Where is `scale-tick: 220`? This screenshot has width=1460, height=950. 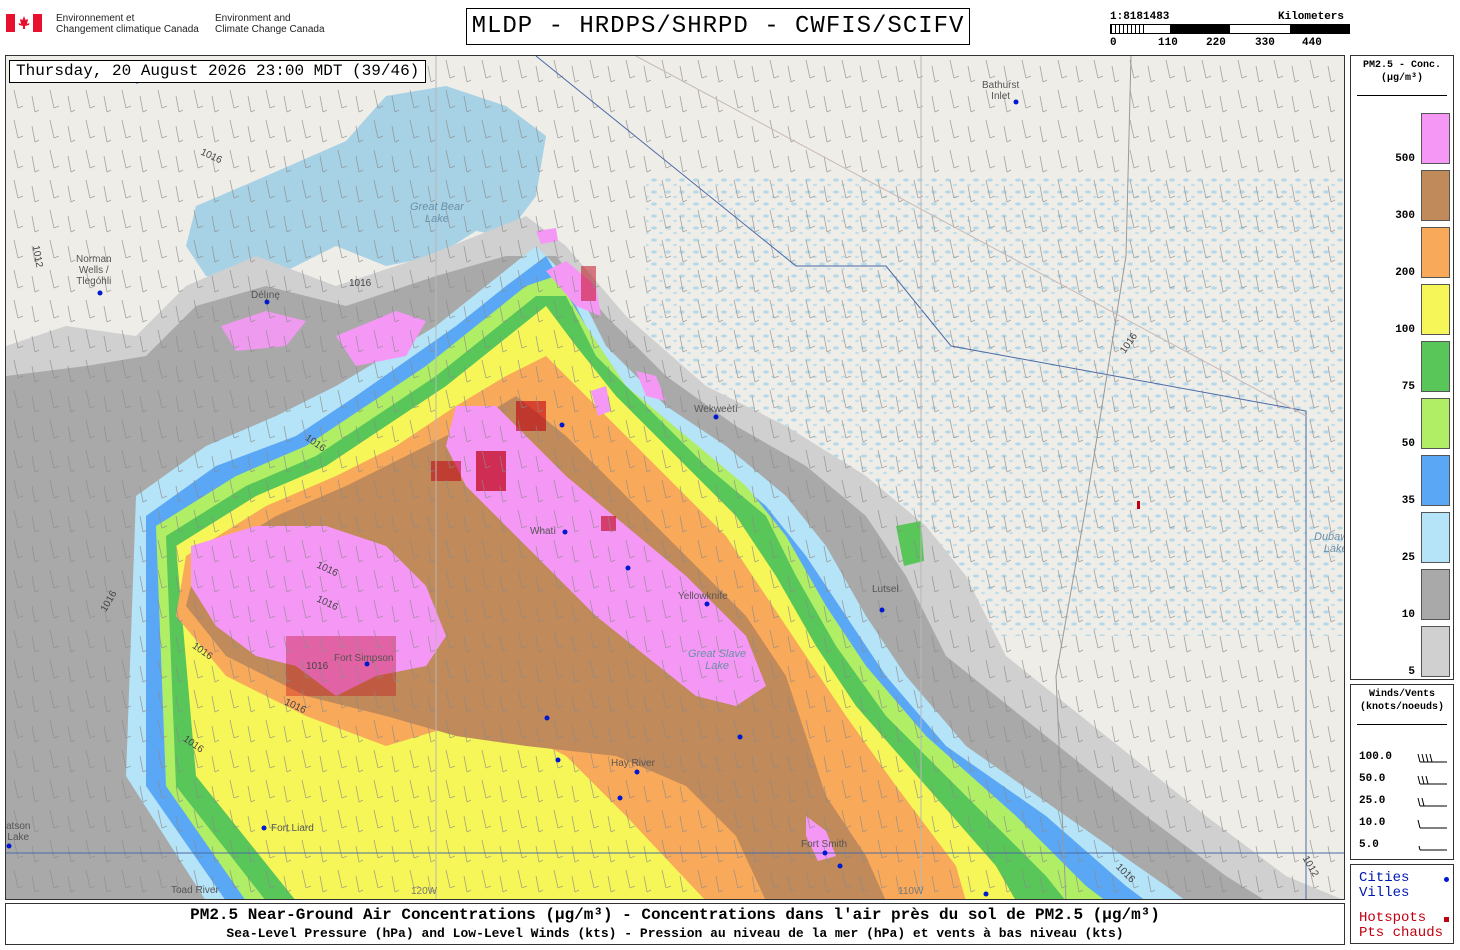
scale-tick: 220 is located at coordinates (1216, 43).